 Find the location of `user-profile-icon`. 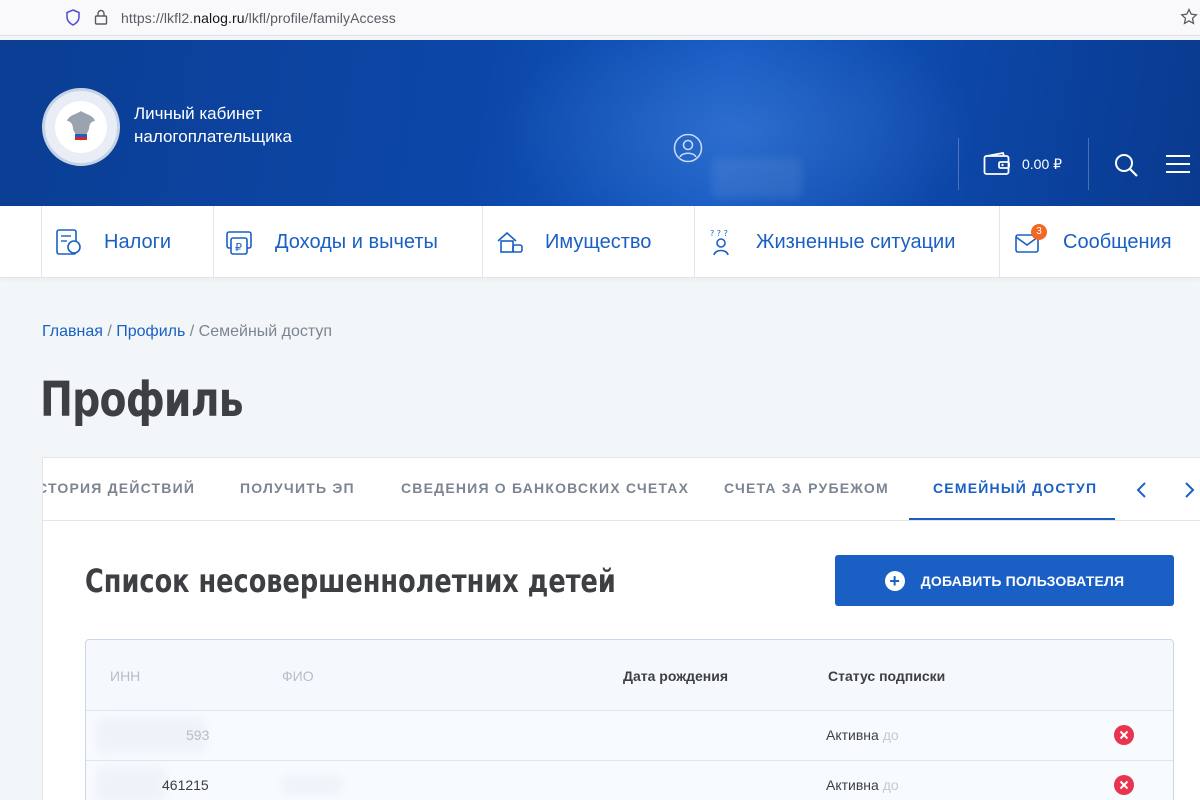

user-profile-icon is located at coordinates (688, 148).